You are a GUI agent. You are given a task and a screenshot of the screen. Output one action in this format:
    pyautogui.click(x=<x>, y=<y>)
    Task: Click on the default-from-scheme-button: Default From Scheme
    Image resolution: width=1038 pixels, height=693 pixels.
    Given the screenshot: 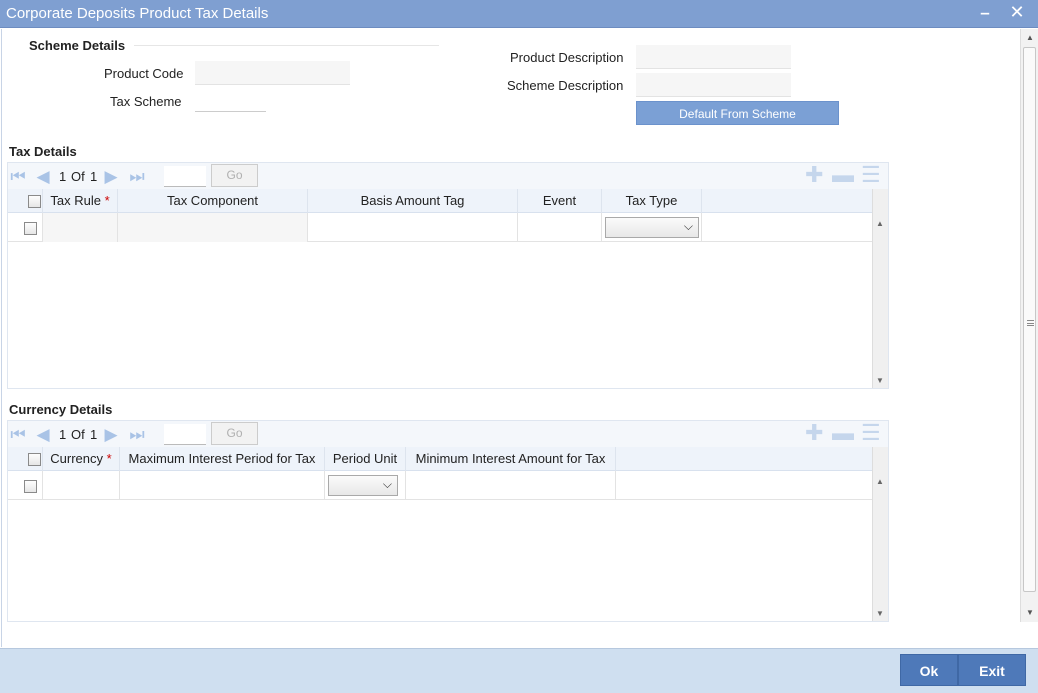 What is the action you would take?
    pyautogui.click(x=737, y=113)
    